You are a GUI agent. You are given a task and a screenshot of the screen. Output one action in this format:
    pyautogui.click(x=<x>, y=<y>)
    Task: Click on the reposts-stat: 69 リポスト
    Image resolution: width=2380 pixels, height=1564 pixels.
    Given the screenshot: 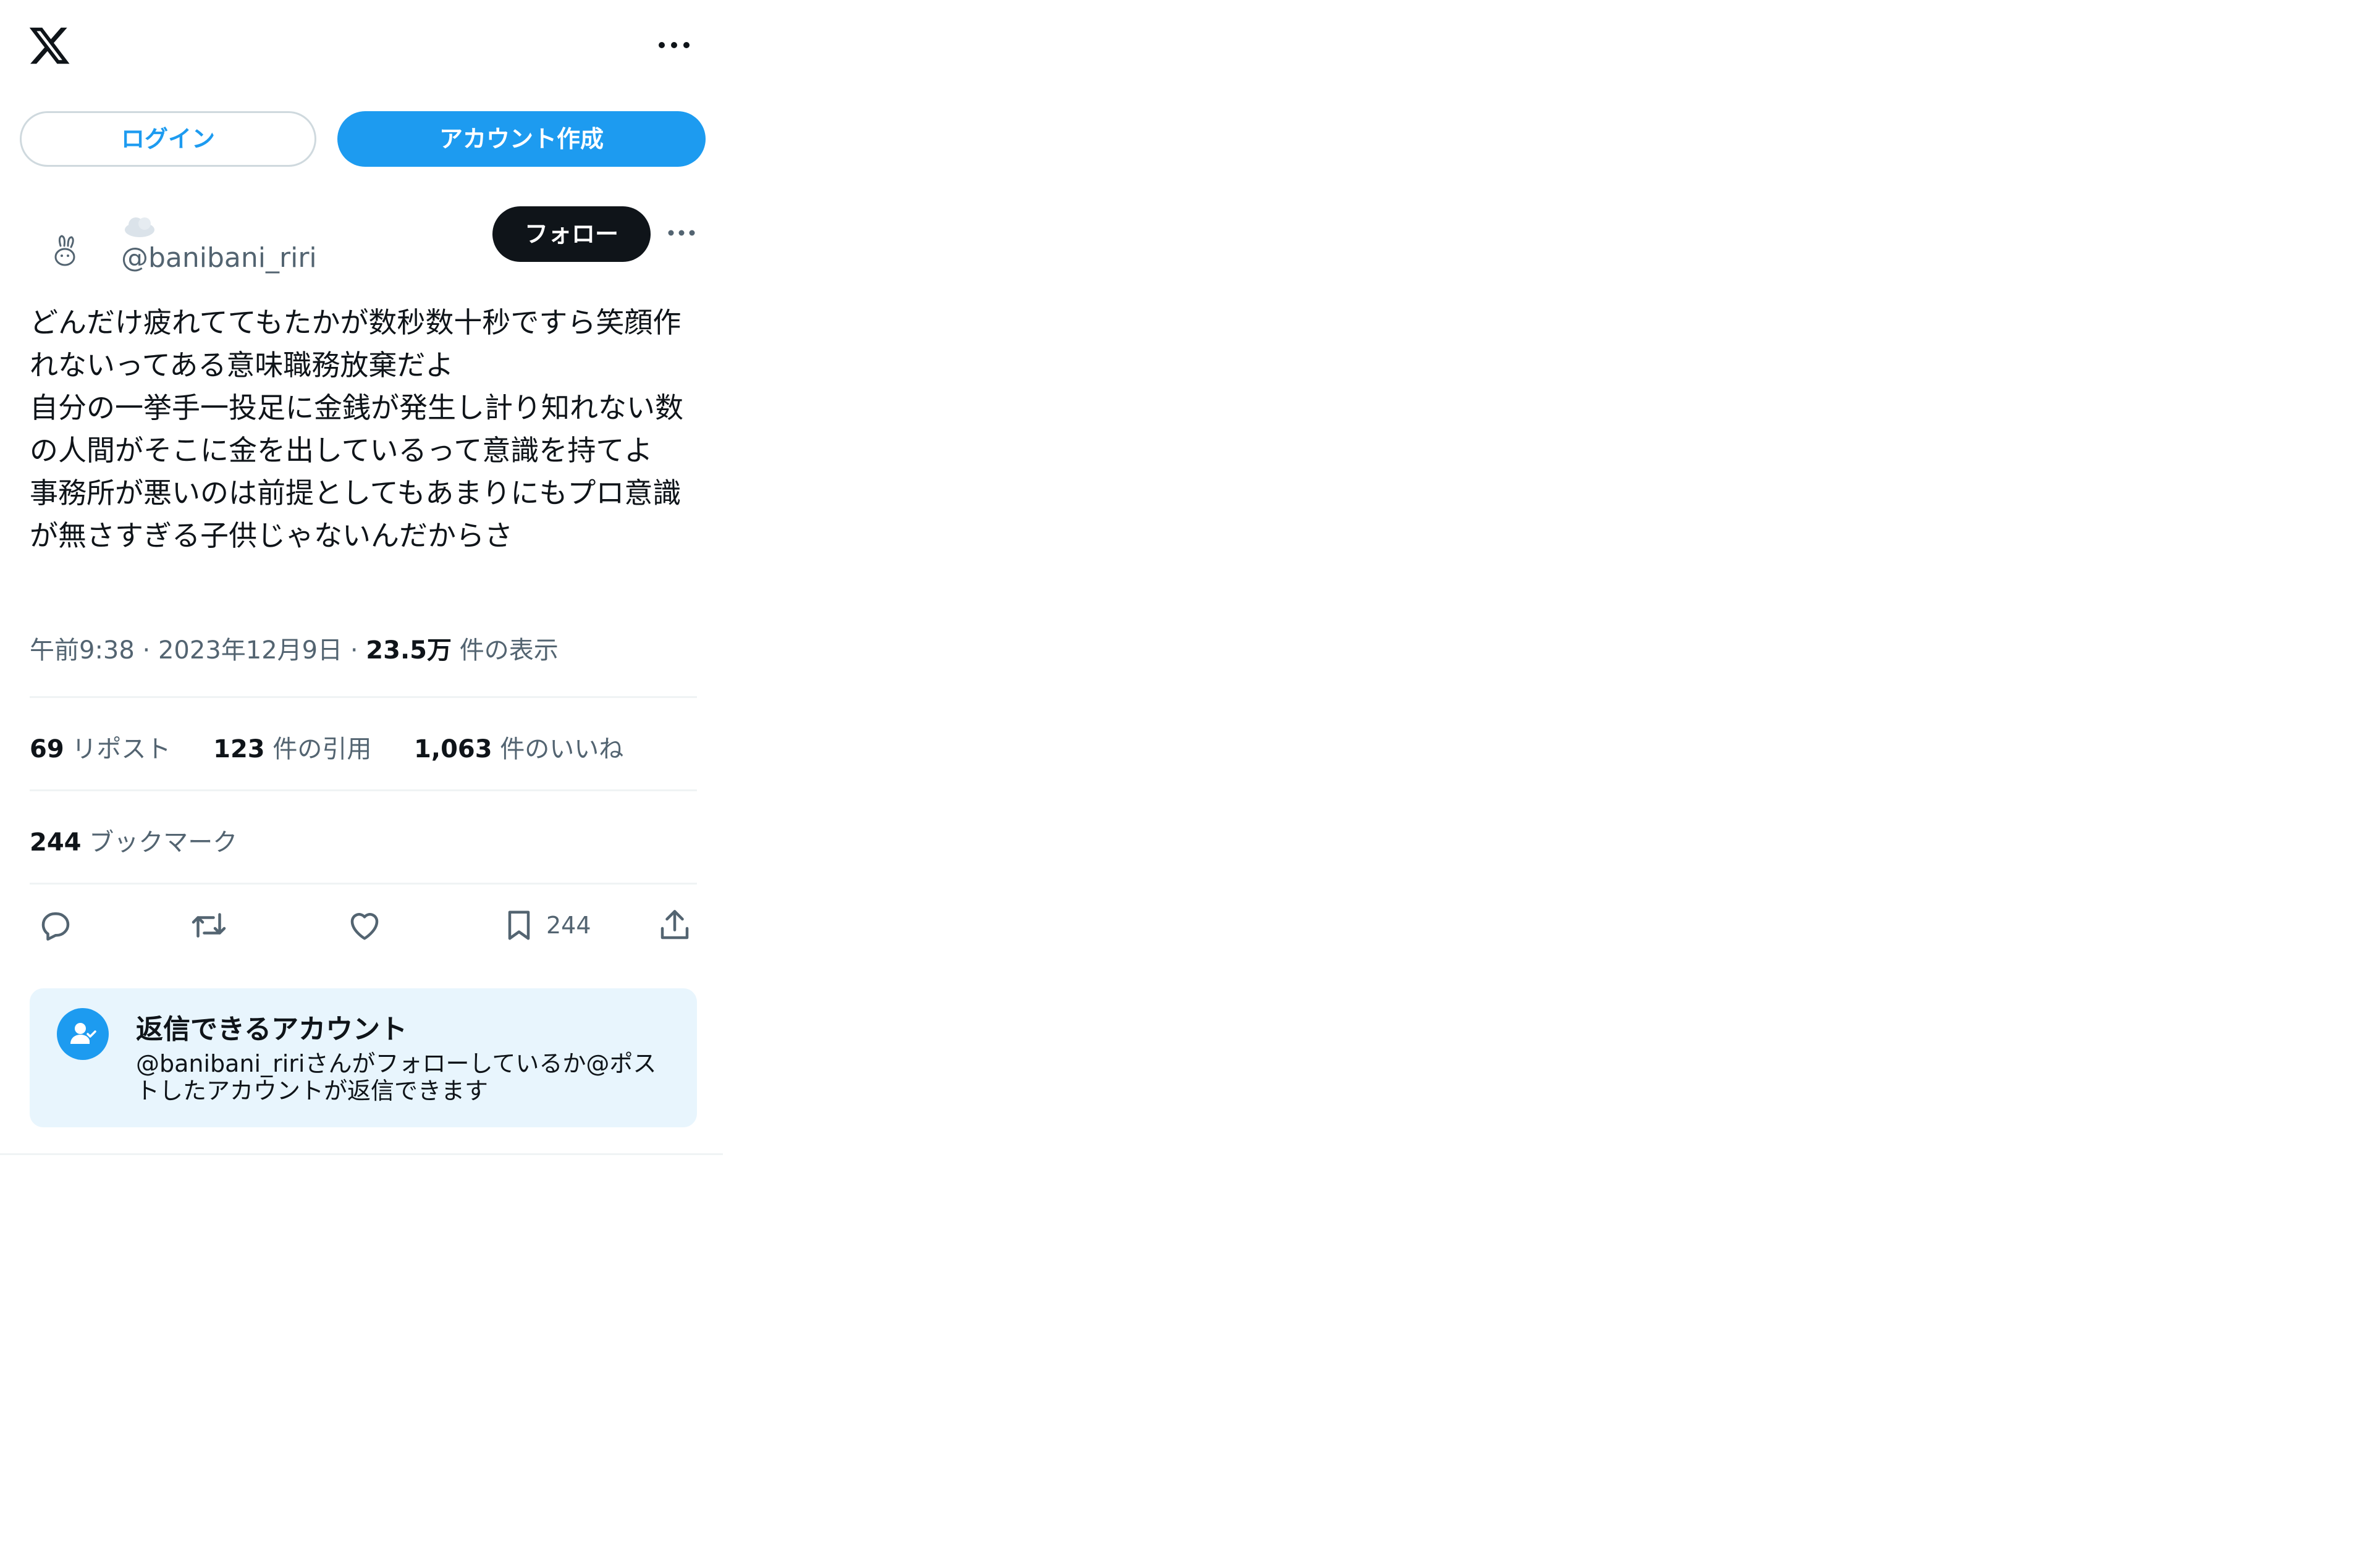 What is the action you would take?
    pyautogui.click(x=101, y=747)
    